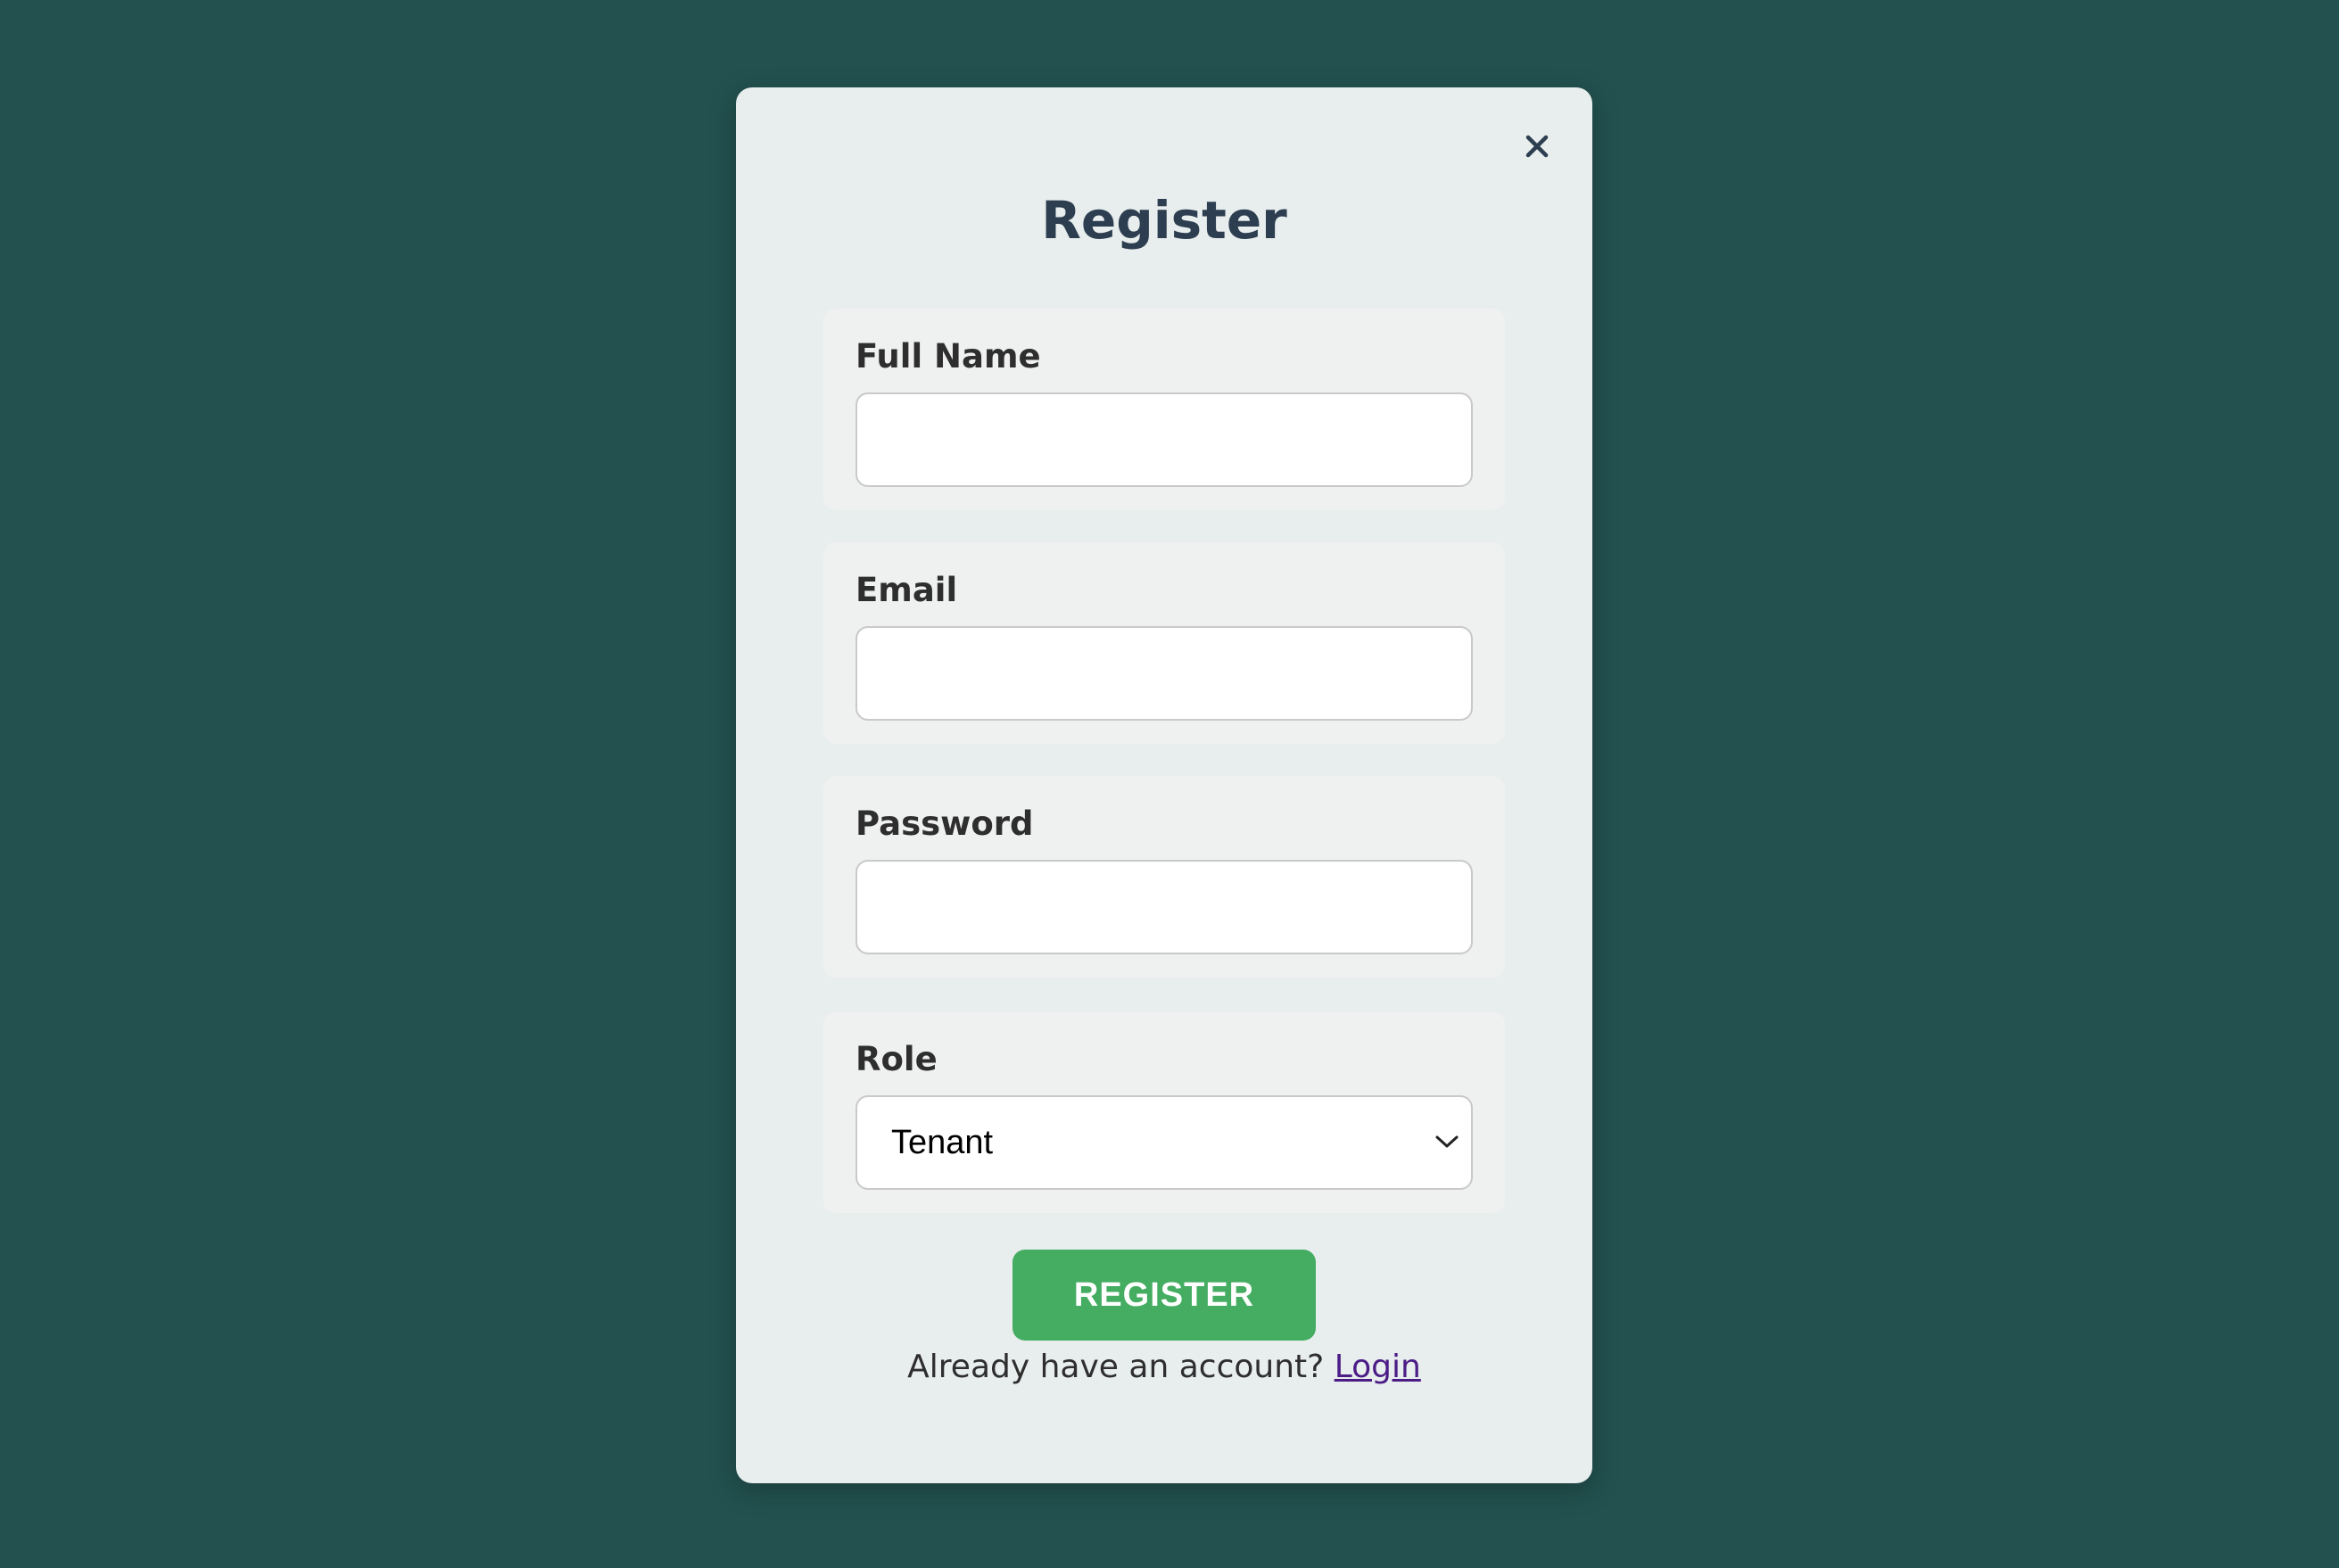 This screenshot has width=2339, height=1568. I want to click on role-group: Role Tenant, so click(1164, 1112).